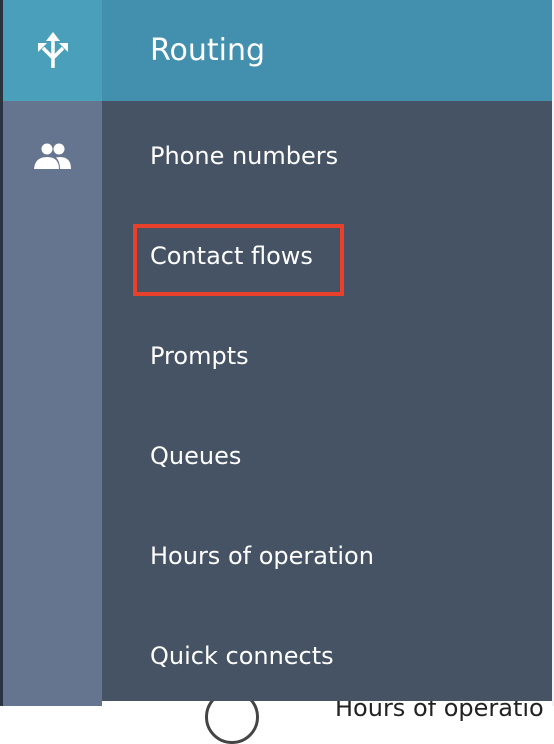 The image size is (554, 744). What do you see at coordinates (195, 456) in the screenshot?
I see `menu-item-queues: Queues` at bounding box center [195, 456].